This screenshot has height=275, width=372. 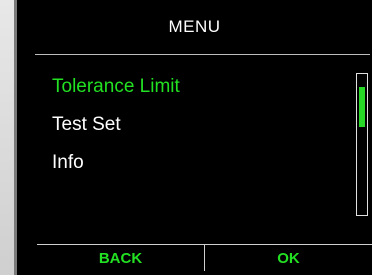 What do you see at coordinates (116, 91) in the screenshot?
I see `menu-item-tolerance-limit: Tolerance Limit` at bounding box center [116, 91].